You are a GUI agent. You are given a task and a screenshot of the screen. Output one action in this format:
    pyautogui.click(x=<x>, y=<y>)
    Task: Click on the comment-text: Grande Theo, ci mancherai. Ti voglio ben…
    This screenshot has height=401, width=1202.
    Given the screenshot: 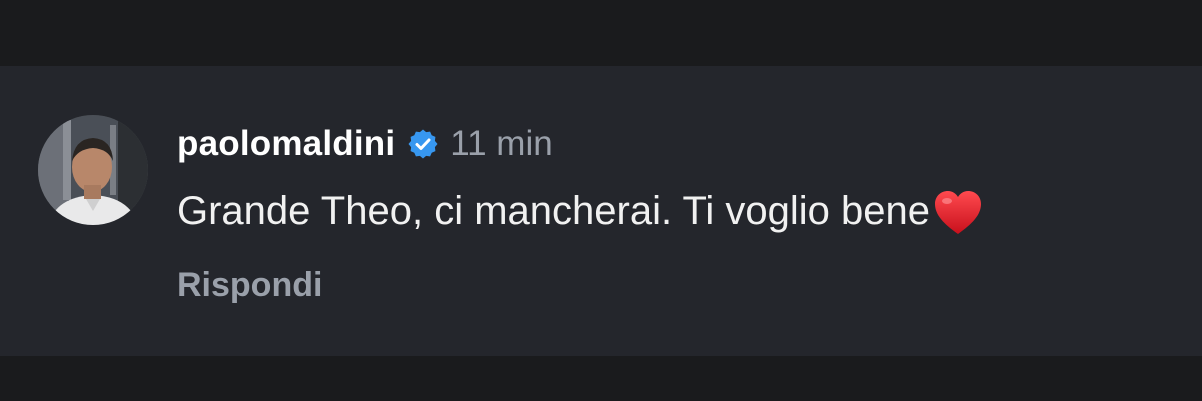 What is the action you would take?
    pyautogui.click(x=580, y=211)
    